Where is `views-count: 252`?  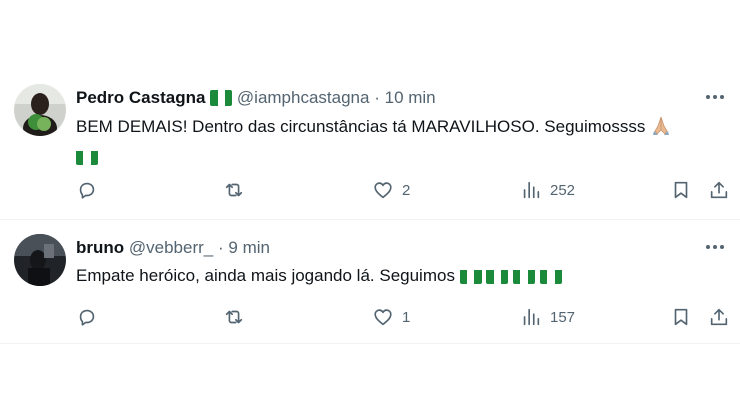 views-count: 252 is located at coordinates (563, 190).